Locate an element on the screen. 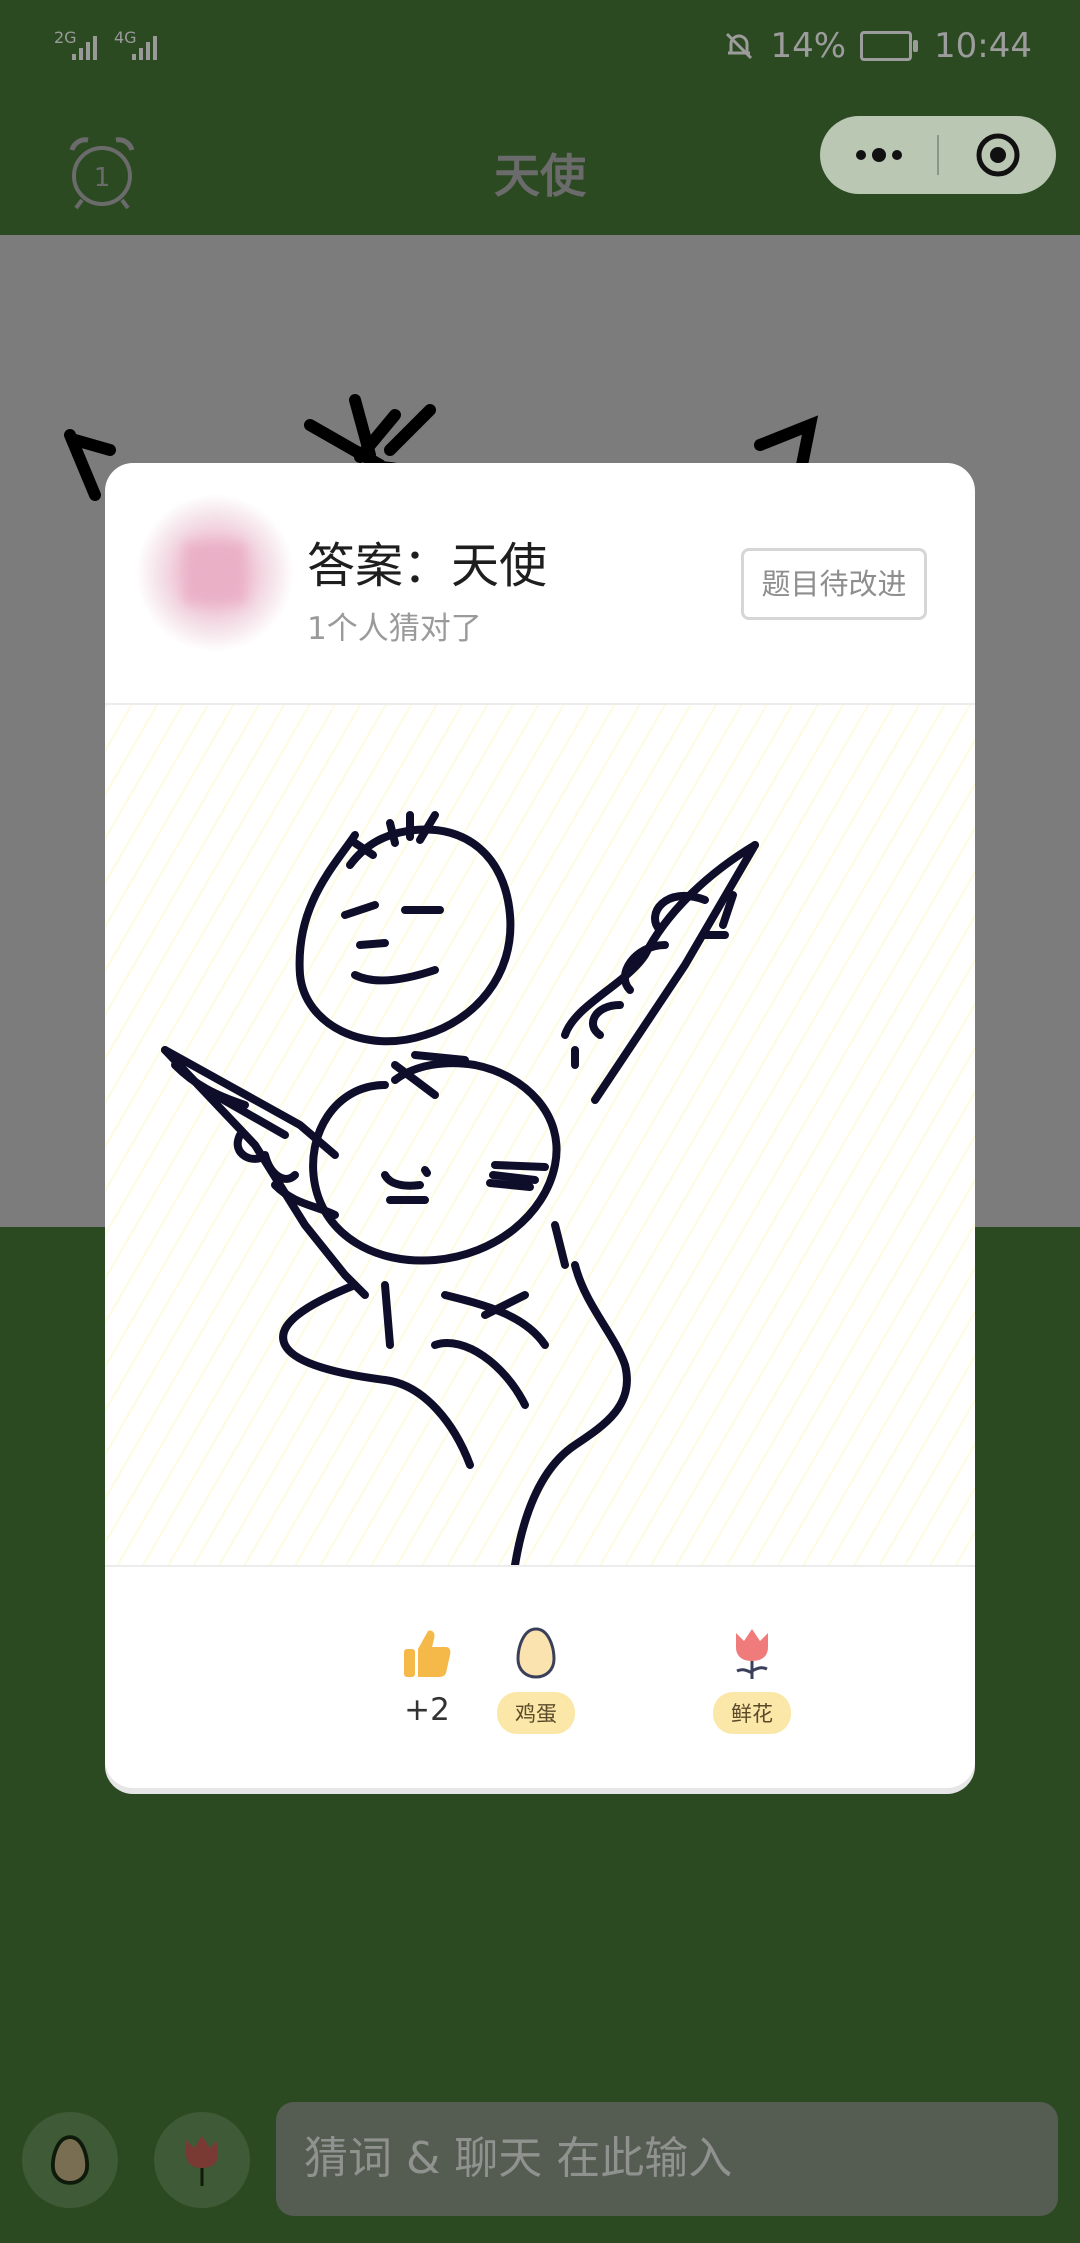  bottom-flower-button is located at coordinates (202, 2160).